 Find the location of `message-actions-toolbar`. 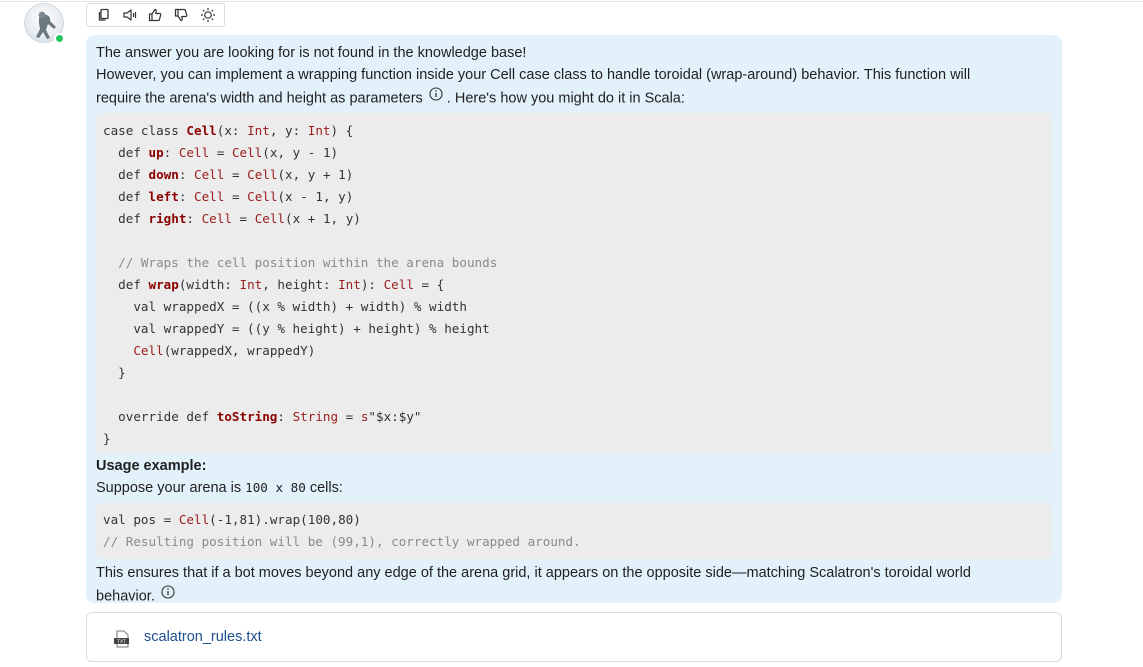

message-actions-toolbar is located at coordinates (155, 15).